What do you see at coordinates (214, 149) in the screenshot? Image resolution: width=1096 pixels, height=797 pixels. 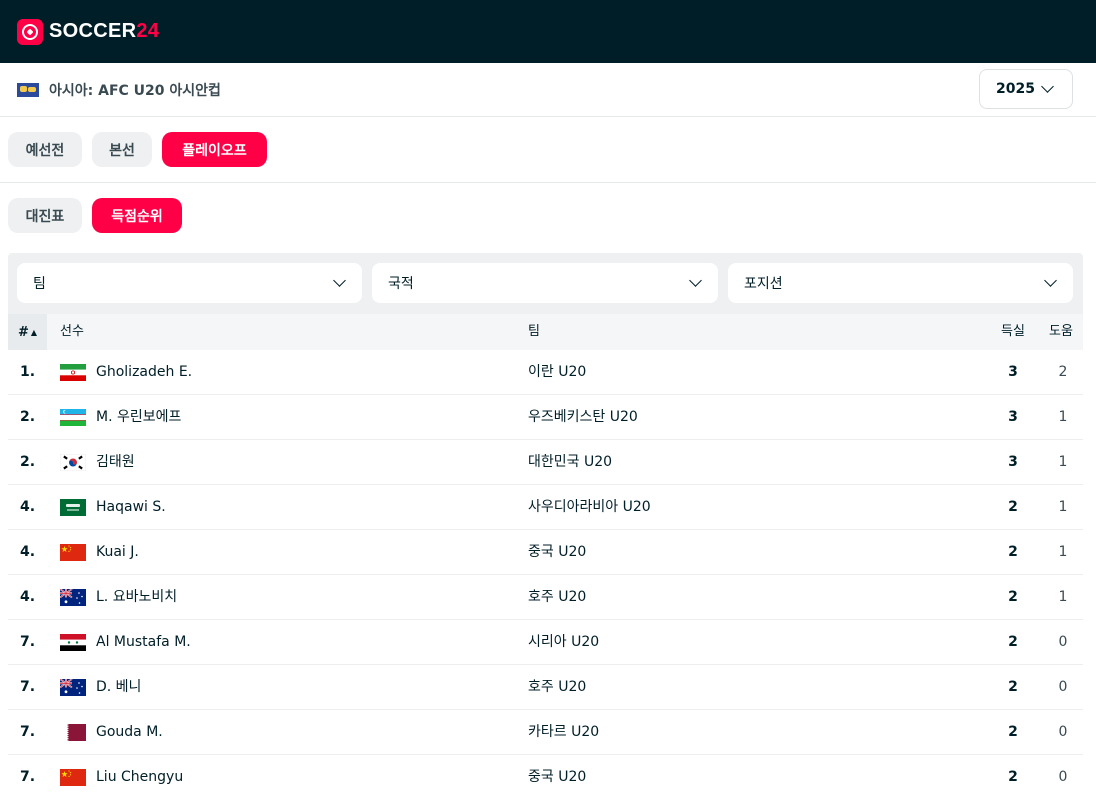 I see `tab-playoffs: 플레이오프` at bounding box center [214, 149].